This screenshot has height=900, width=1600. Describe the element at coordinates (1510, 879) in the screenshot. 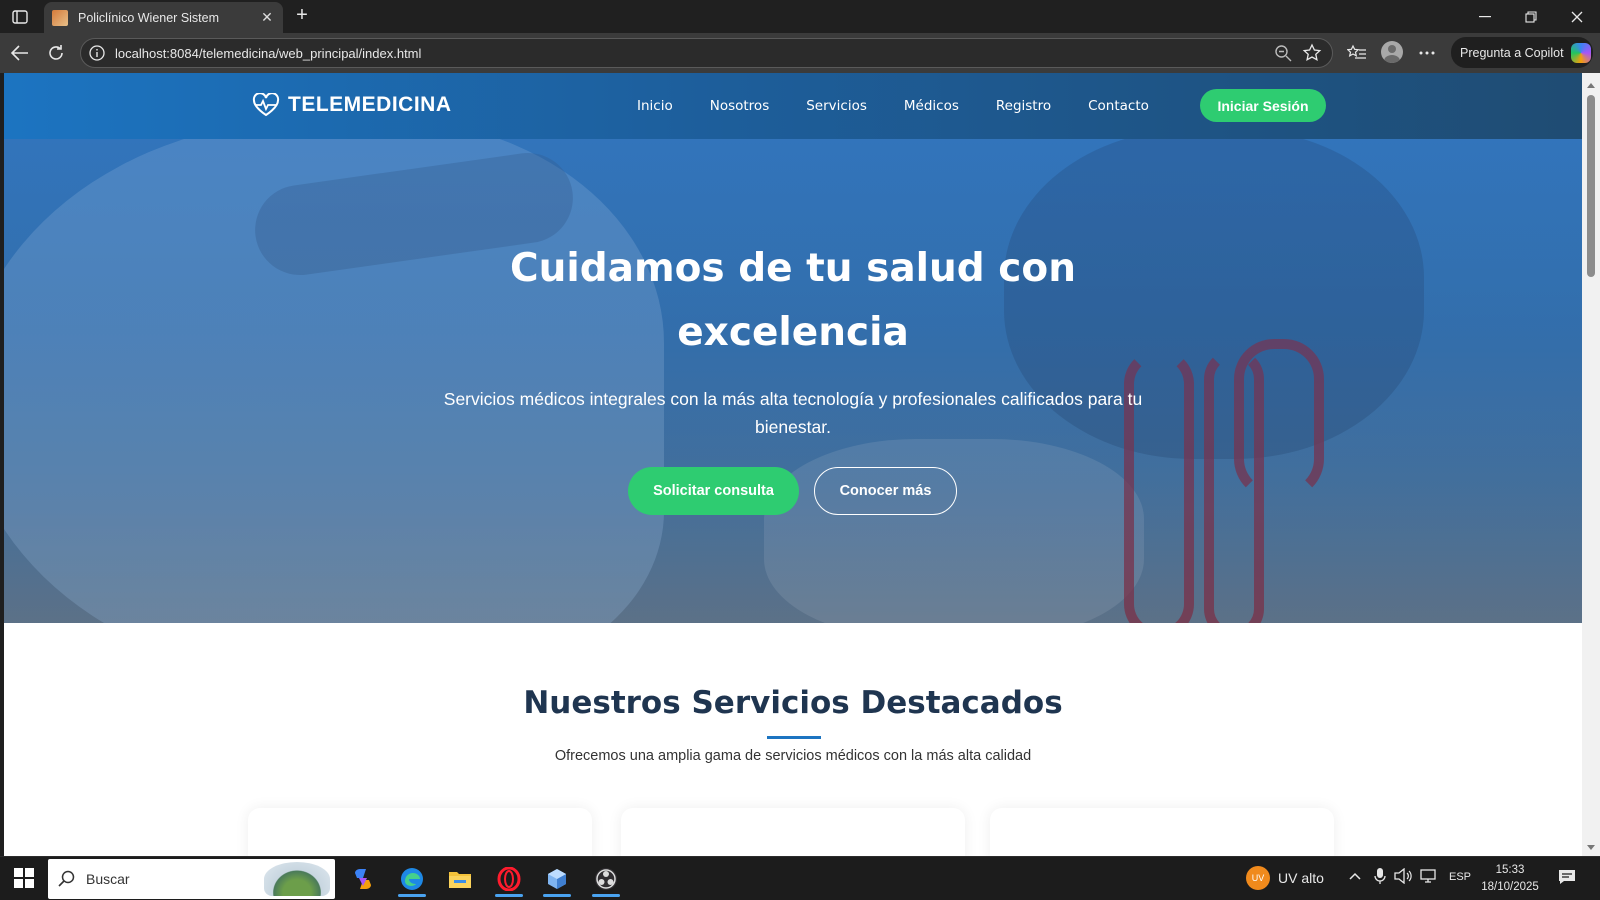

I see `system-clock: 15:33 18/10/2025` at that location.